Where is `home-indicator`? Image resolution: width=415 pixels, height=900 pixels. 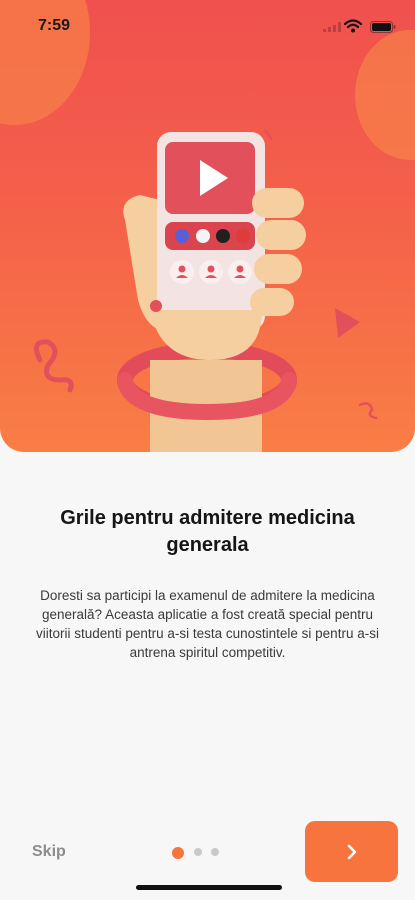 home-indicator is located at coordinates (209, 887).